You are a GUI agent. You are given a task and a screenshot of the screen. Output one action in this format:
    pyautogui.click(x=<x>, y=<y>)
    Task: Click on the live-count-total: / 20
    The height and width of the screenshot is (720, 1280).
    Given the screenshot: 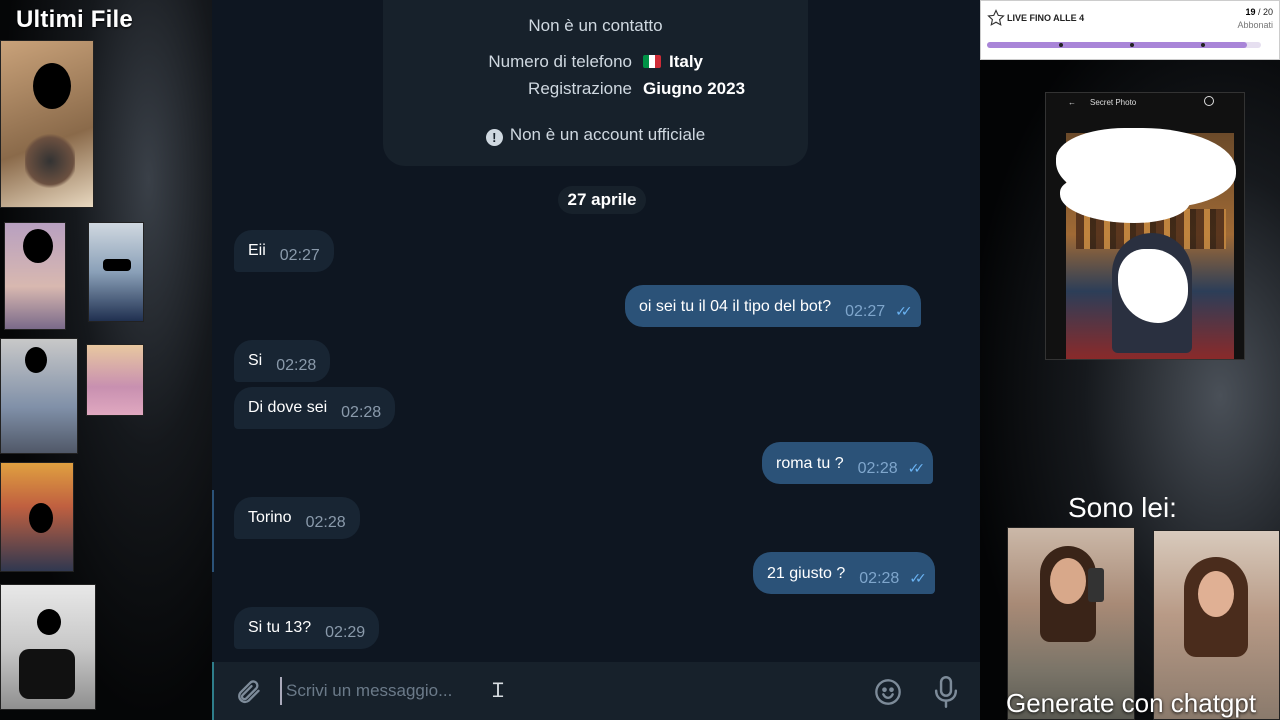 What is the action you would take?
    pyautogui.click(x=1265, y=12)
    